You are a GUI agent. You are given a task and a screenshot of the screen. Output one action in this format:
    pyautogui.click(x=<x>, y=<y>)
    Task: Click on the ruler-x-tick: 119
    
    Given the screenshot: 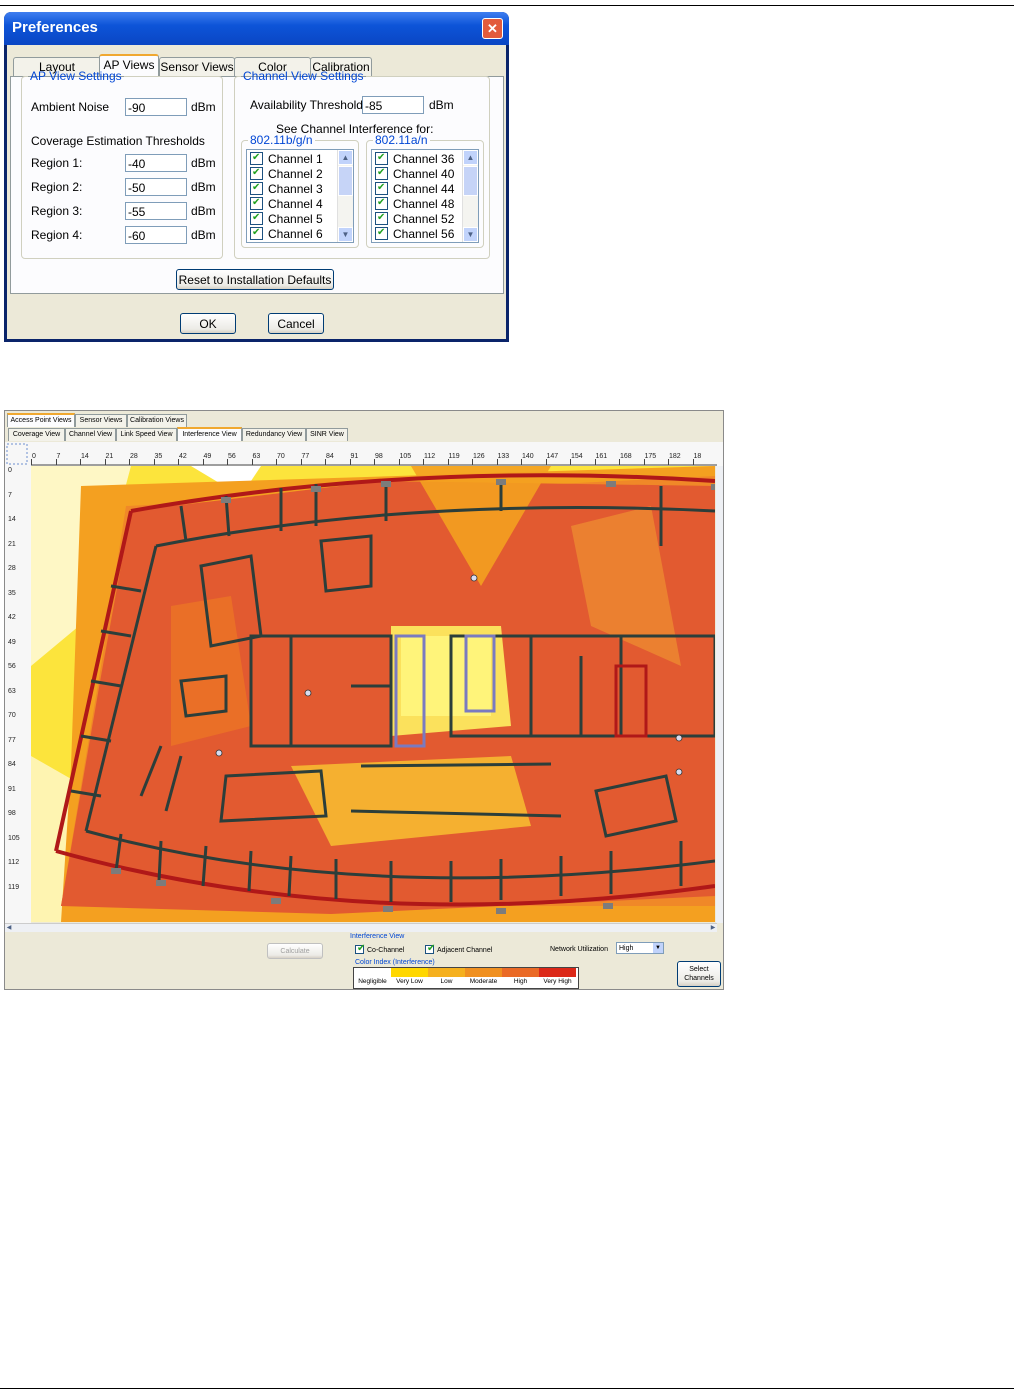 What is the action you would take?
    pyautogui.click(x=454, y=456)
    